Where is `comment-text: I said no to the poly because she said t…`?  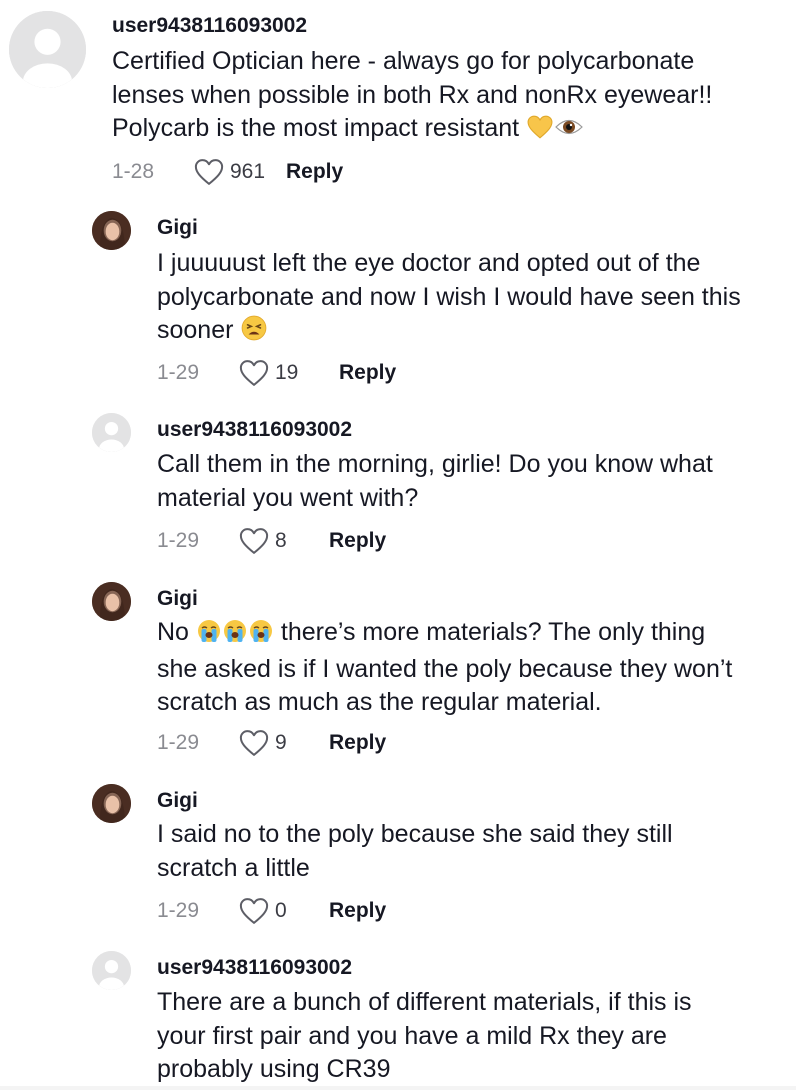
comment-text: I said no to the poly because she said t… is located at coordinates (472, 851).